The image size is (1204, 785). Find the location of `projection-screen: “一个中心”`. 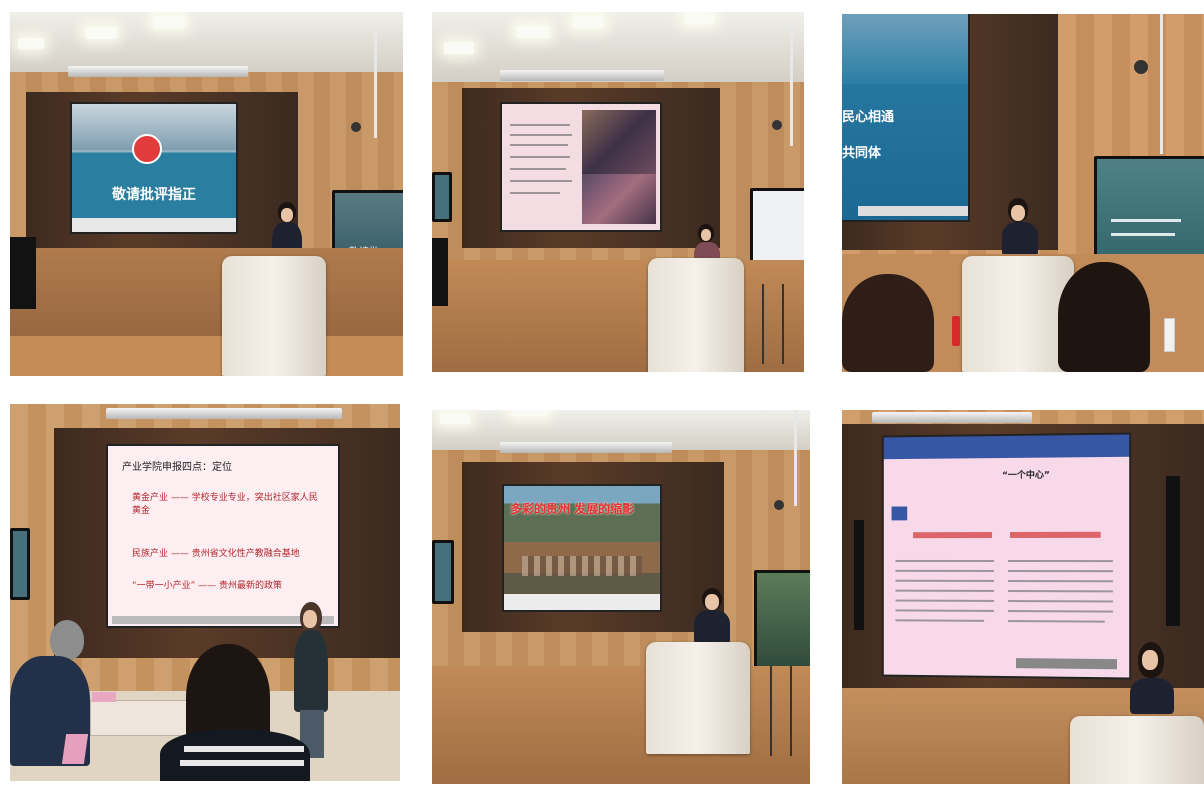

projection-screen: “一个中心” is located at coordinates (1006, 556).